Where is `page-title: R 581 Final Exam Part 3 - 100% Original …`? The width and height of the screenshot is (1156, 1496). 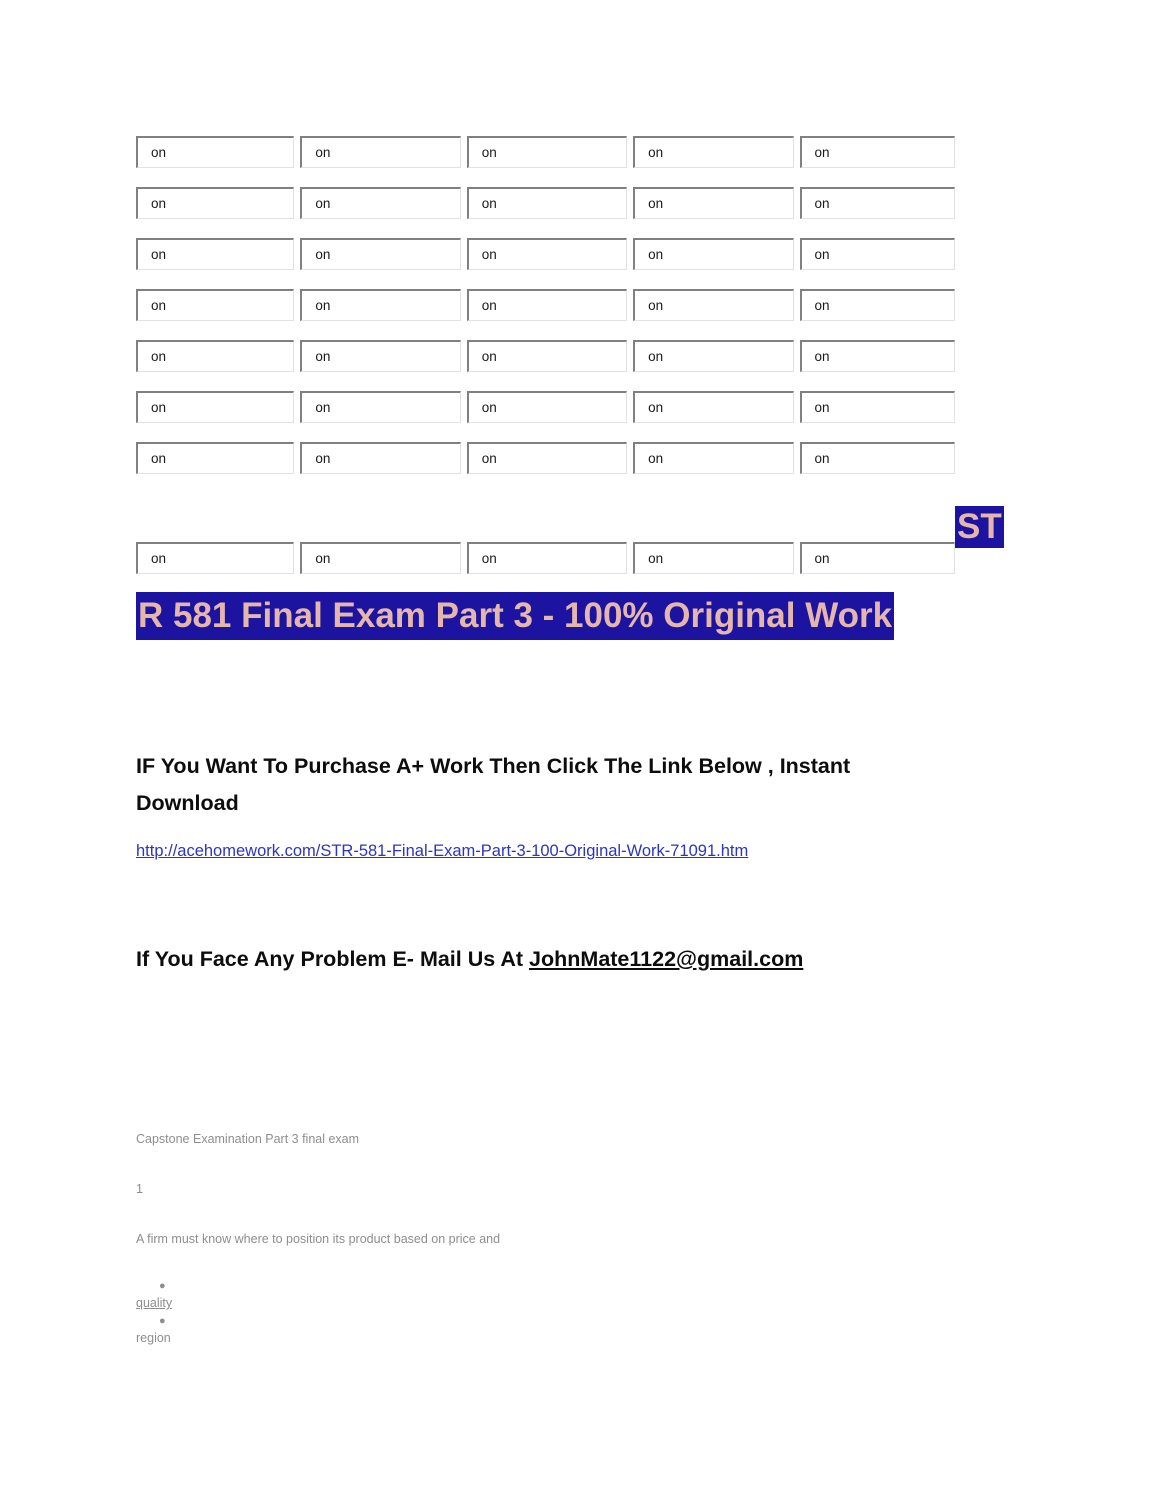
page-title: R 581 Final Exam Part 3 - 100% Original … is located at coordinates (515, 616).